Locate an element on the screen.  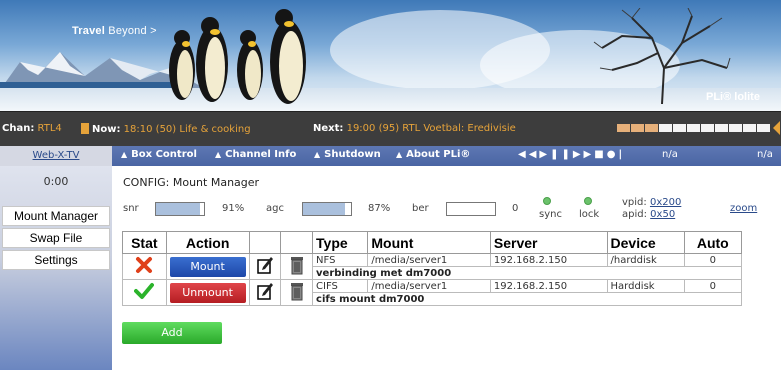
type-cell: NFS is located at coordinates (340, 260).